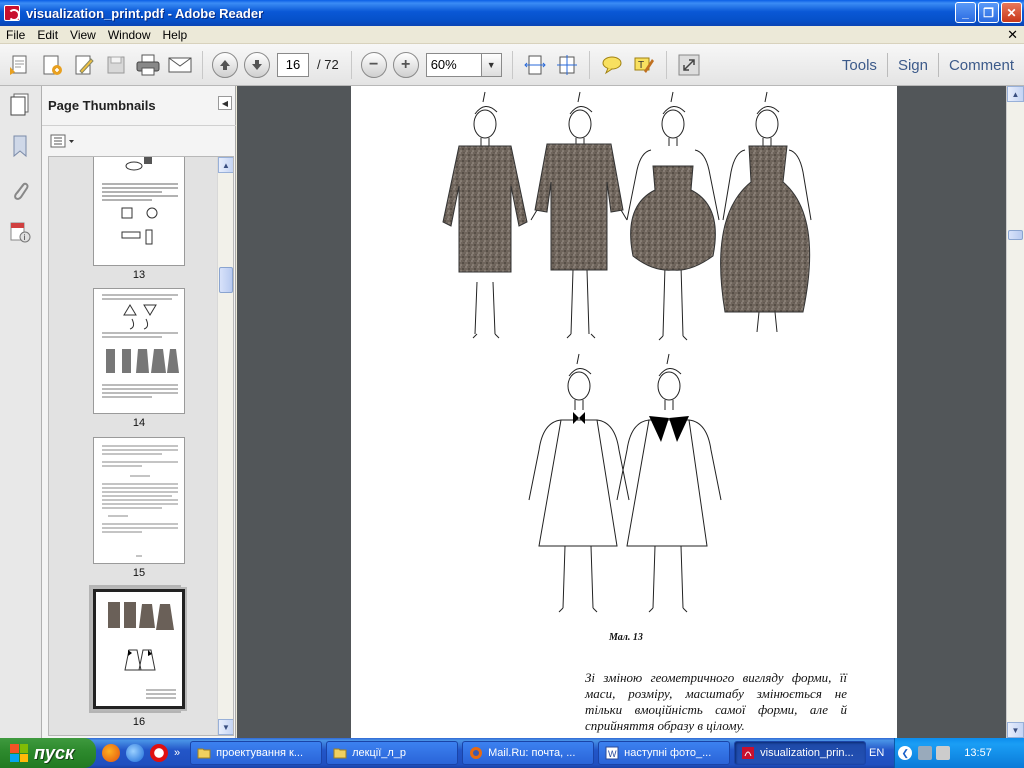 The height and width of the screenshot is (768, 1024). I want to click on fit-width-icon, so click(535, 65).